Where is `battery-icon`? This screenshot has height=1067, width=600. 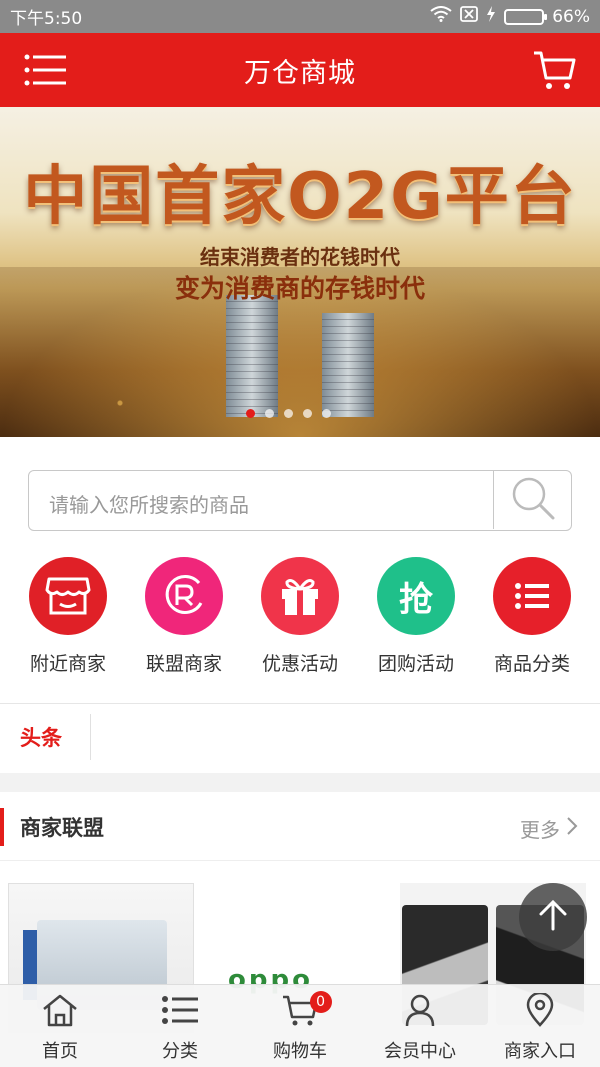 battery-icon is located at coordinates (526, 16).